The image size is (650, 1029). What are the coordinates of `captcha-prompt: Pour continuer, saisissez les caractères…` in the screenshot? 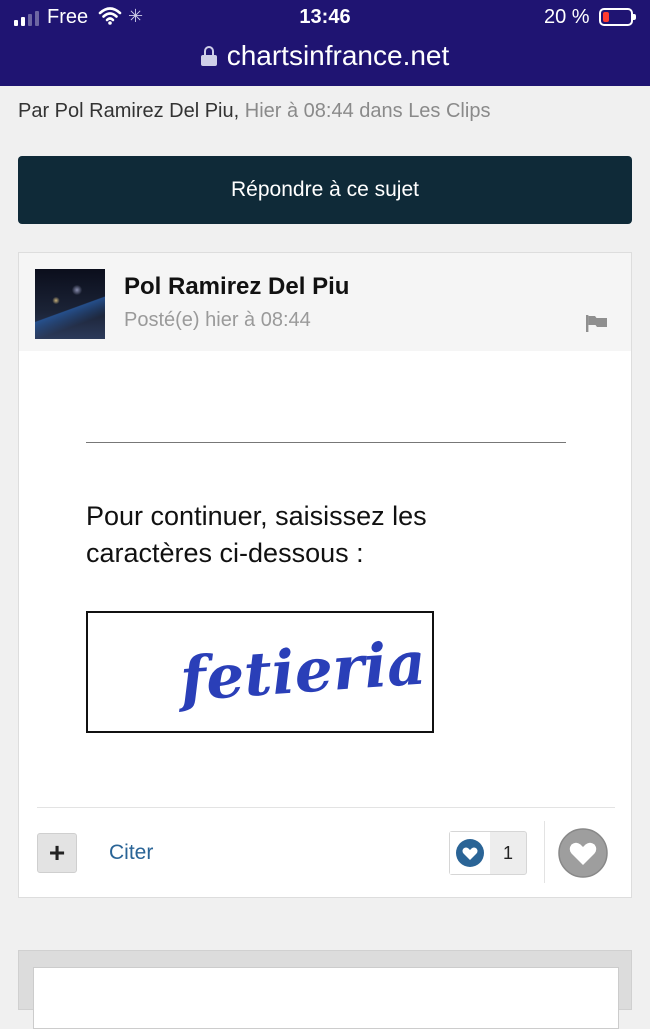 It's located at (256, 534).